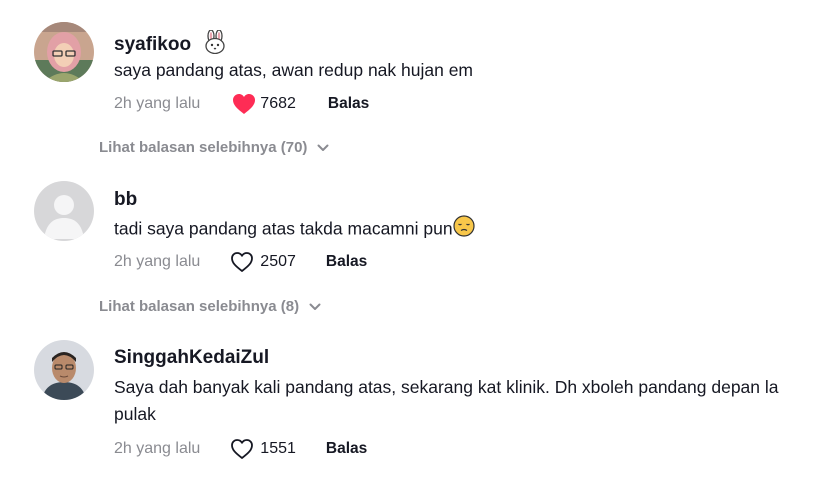 The height and width of the screenshot is (483, 816). I want to click on view-more-replies-label: Lihat balasan selebihnya (70), so click(203, 147).